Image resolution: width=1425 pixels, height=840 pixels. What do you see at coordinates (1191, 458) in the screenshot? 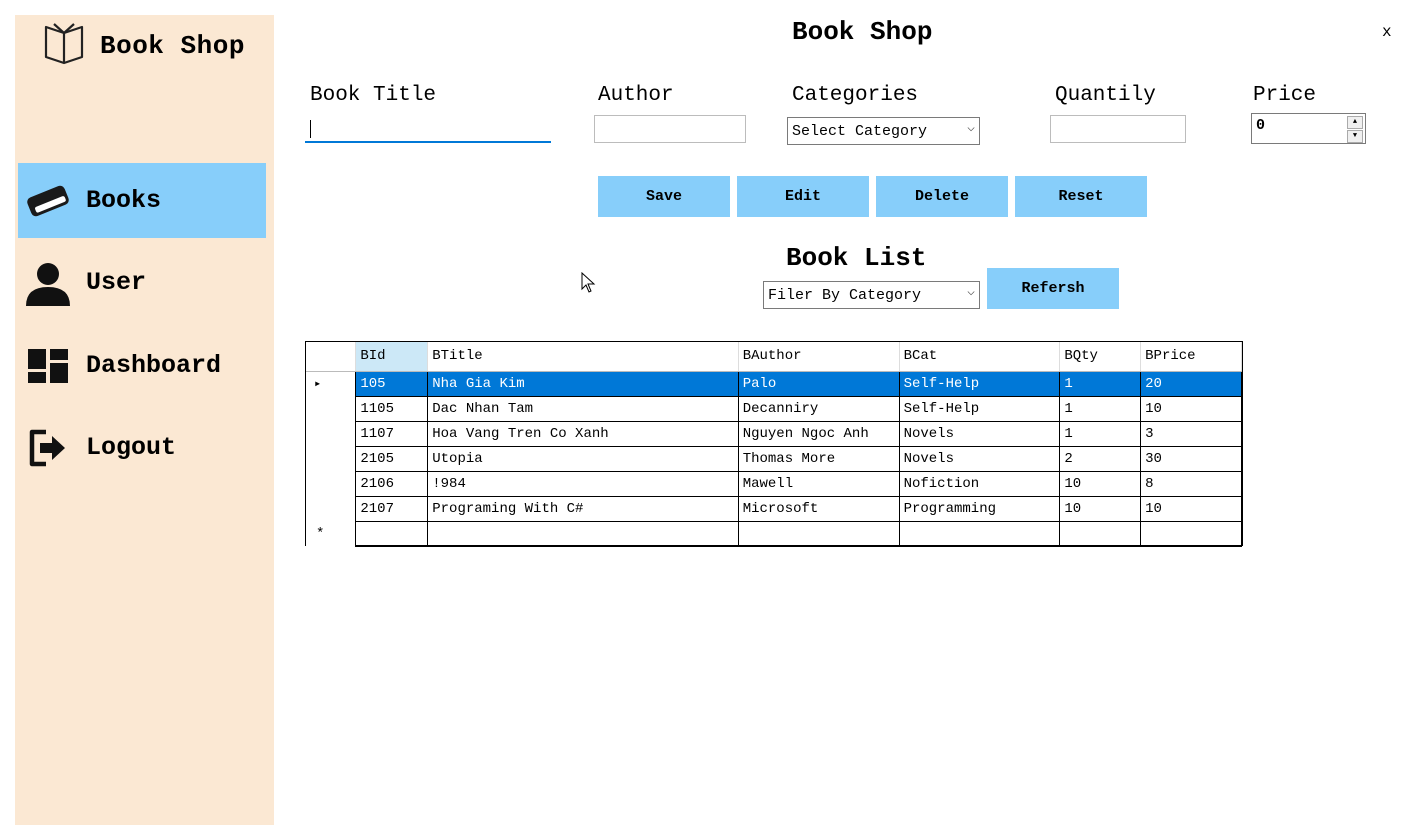
I see `table-cell: 30` at bounding box center [1191, 458].